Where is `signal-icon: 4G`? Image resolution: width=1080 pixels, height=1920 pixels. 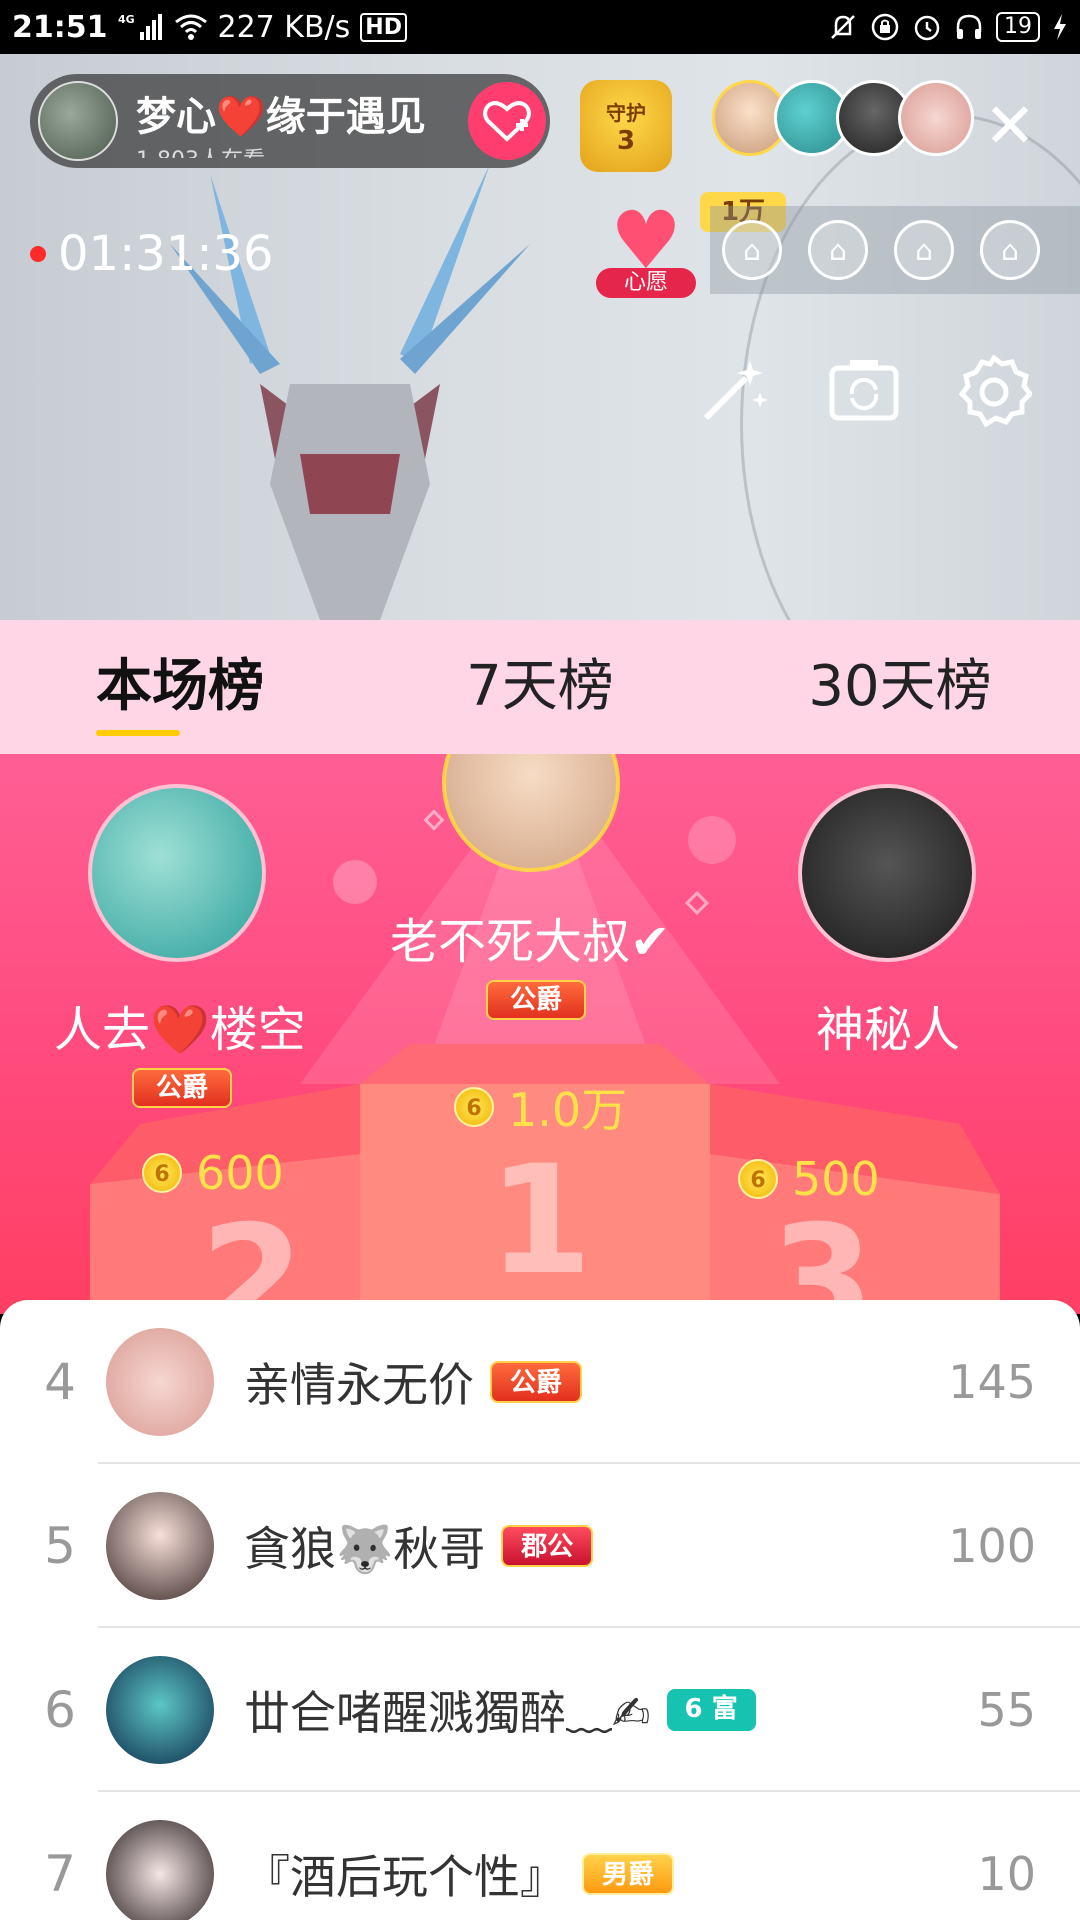
signal-icon: 4G is located at coordinates (141, 27).